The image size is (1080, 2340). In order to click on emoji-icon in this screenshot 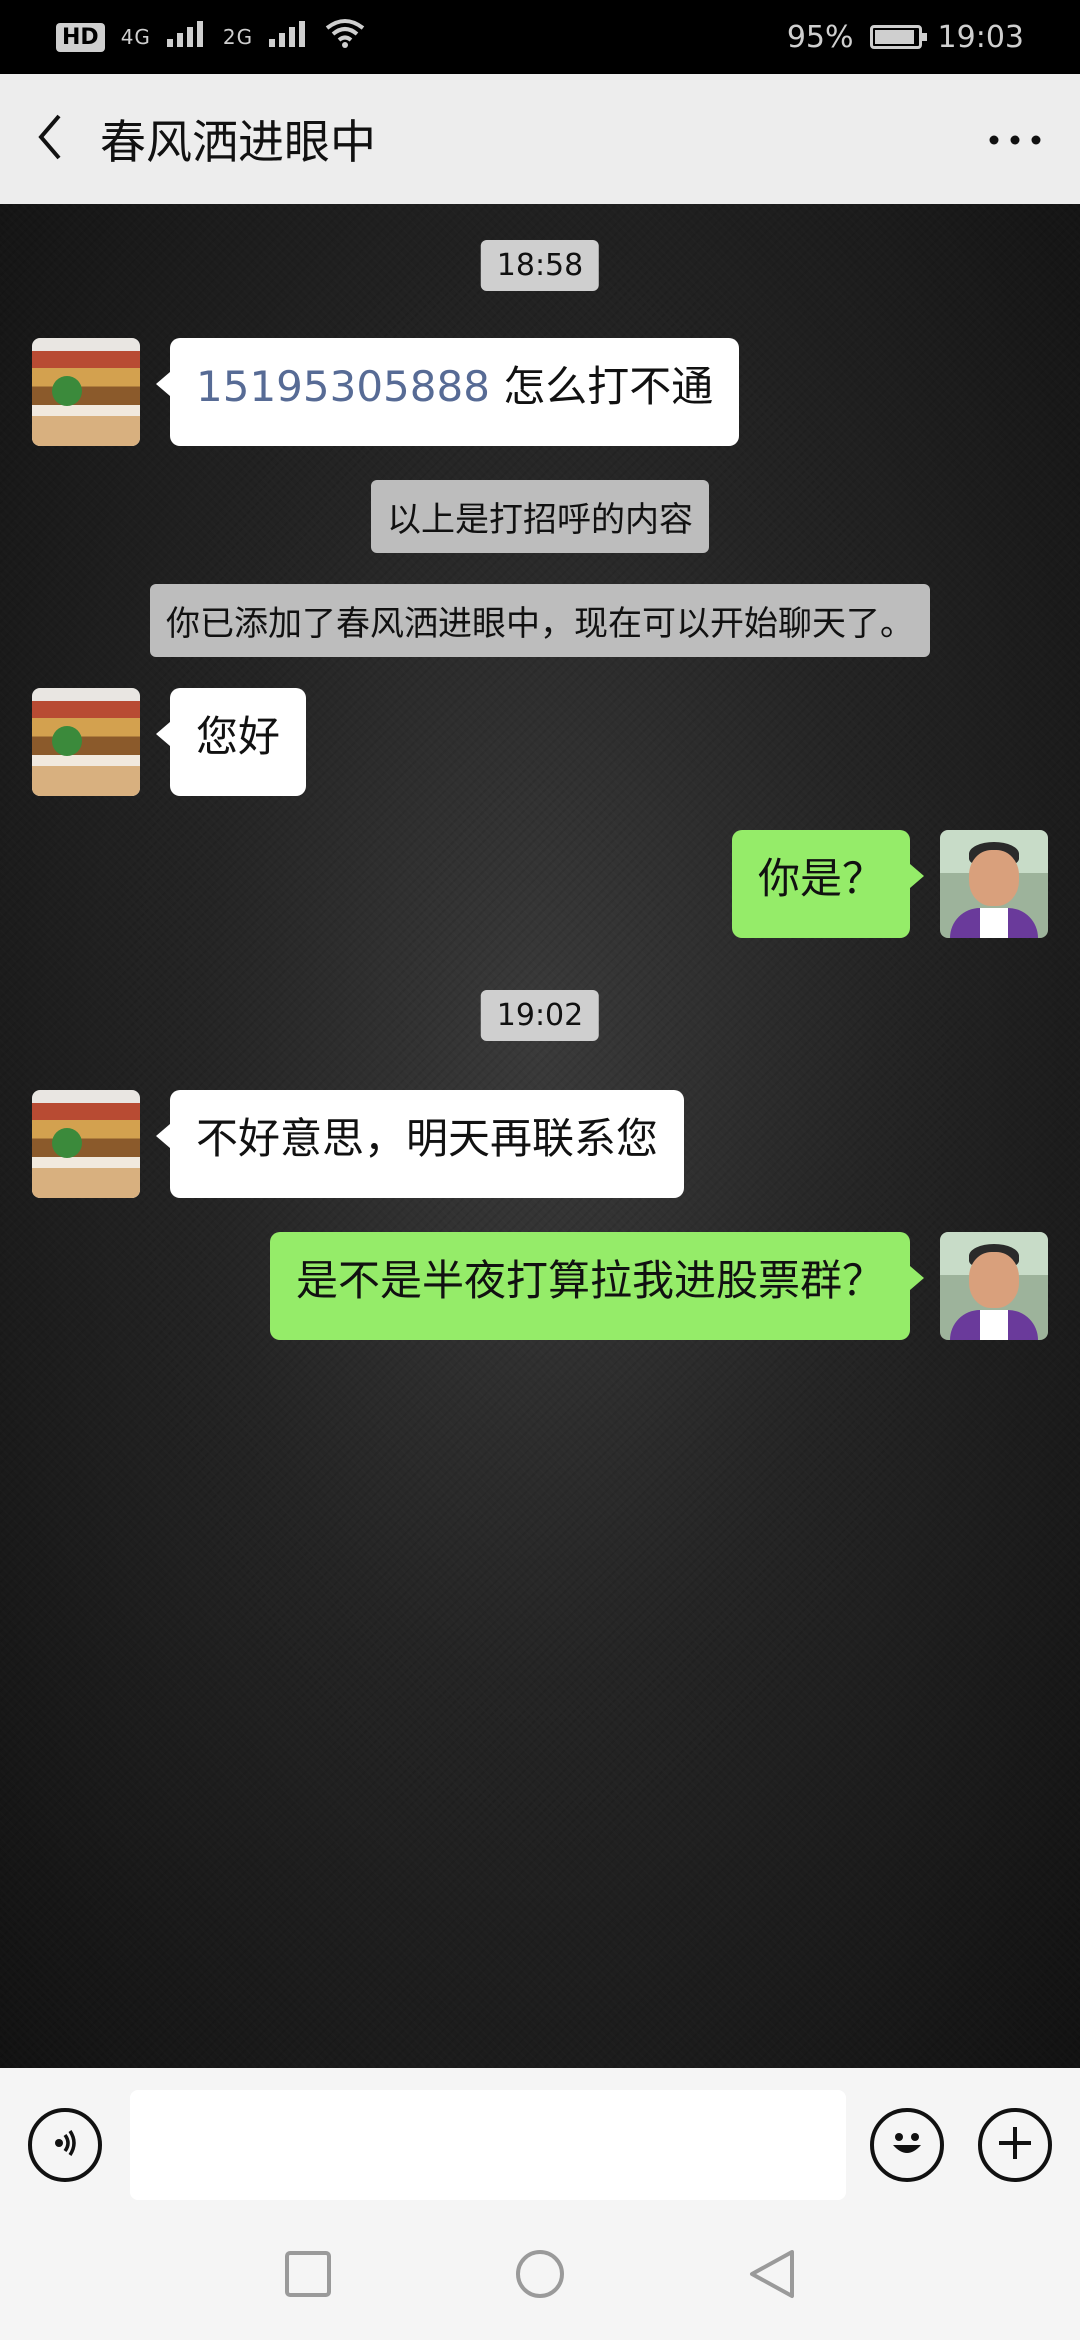, I will do `click(907, 2145)`.